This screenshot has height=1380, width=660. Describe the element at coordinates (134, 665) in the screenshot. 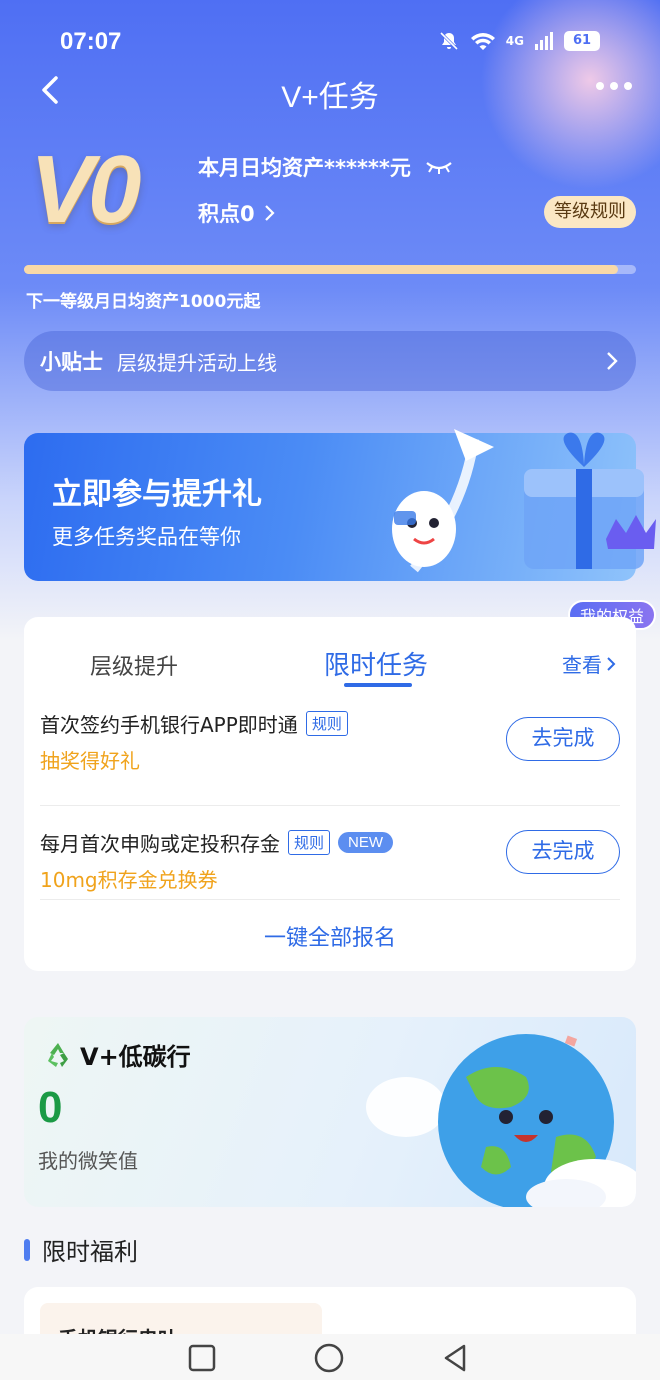

I see `tab-level-upgrade: 层级提升` at that location.